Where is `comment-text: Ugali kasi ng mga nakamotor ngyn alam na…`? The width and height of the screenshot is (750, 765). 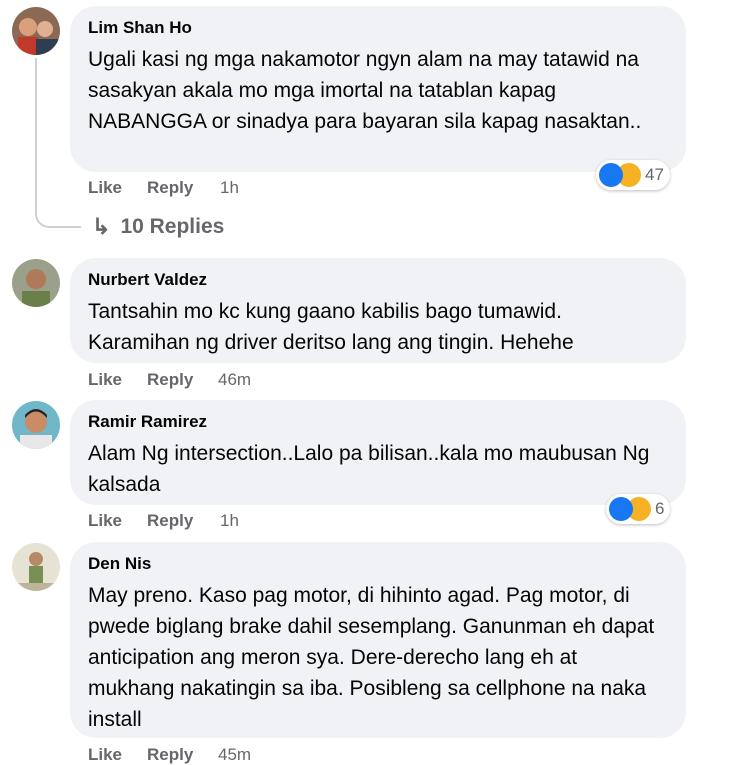 comment-text: Ugali kasi ng mga nakamotor ngyn alam na… is located at coordinates (365, 90).